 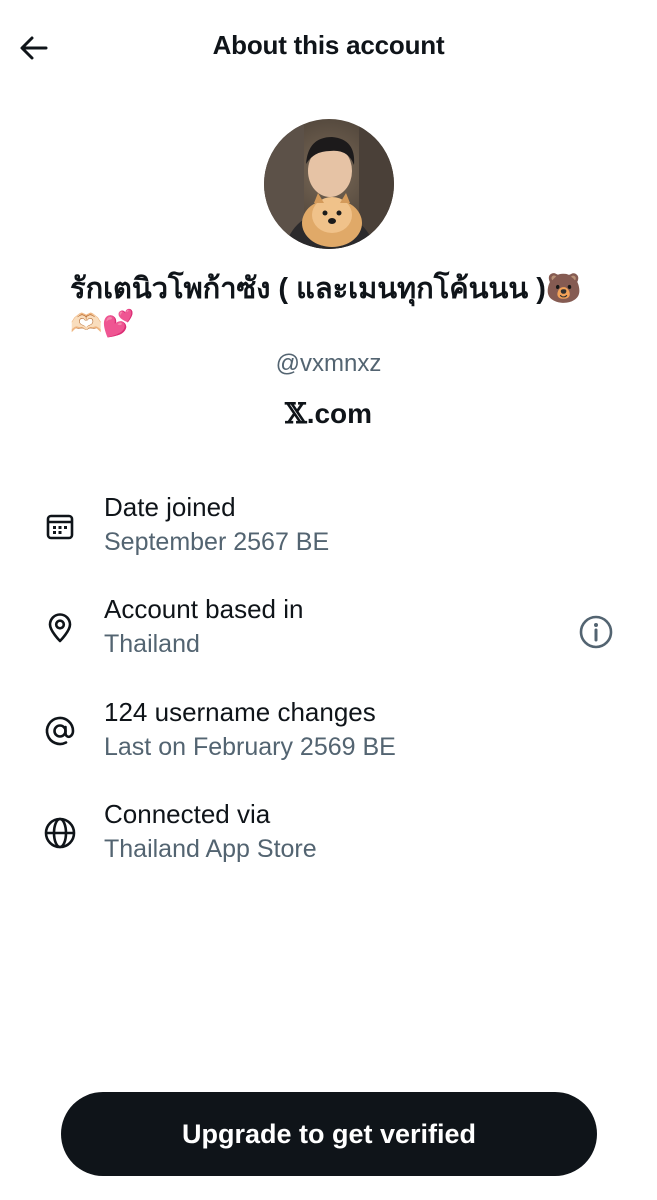 I want to click on info-label: 124 username changes, so click(x=240, y=712).